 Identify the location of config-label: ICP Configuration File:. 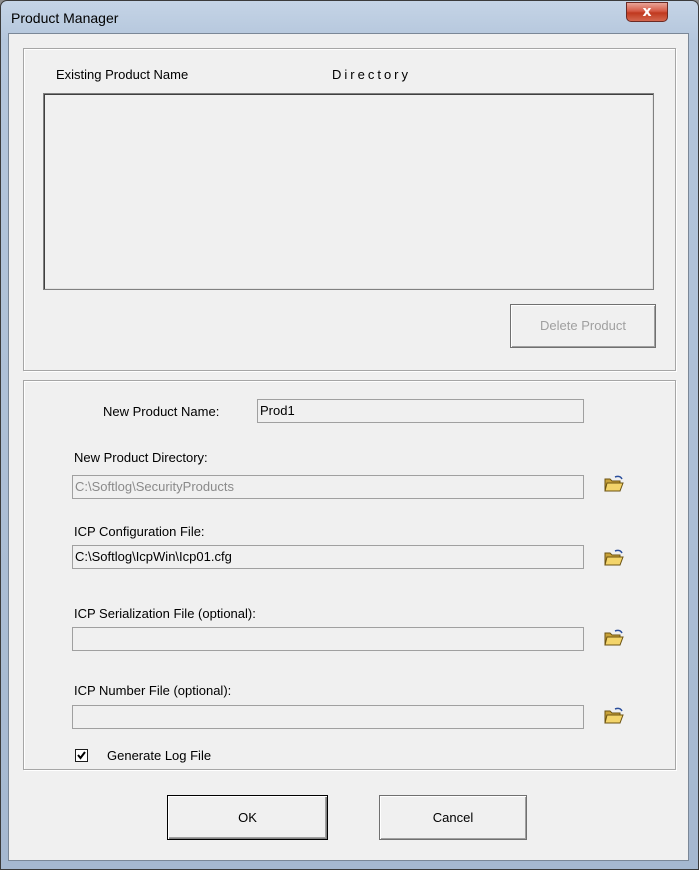
(139, 531).